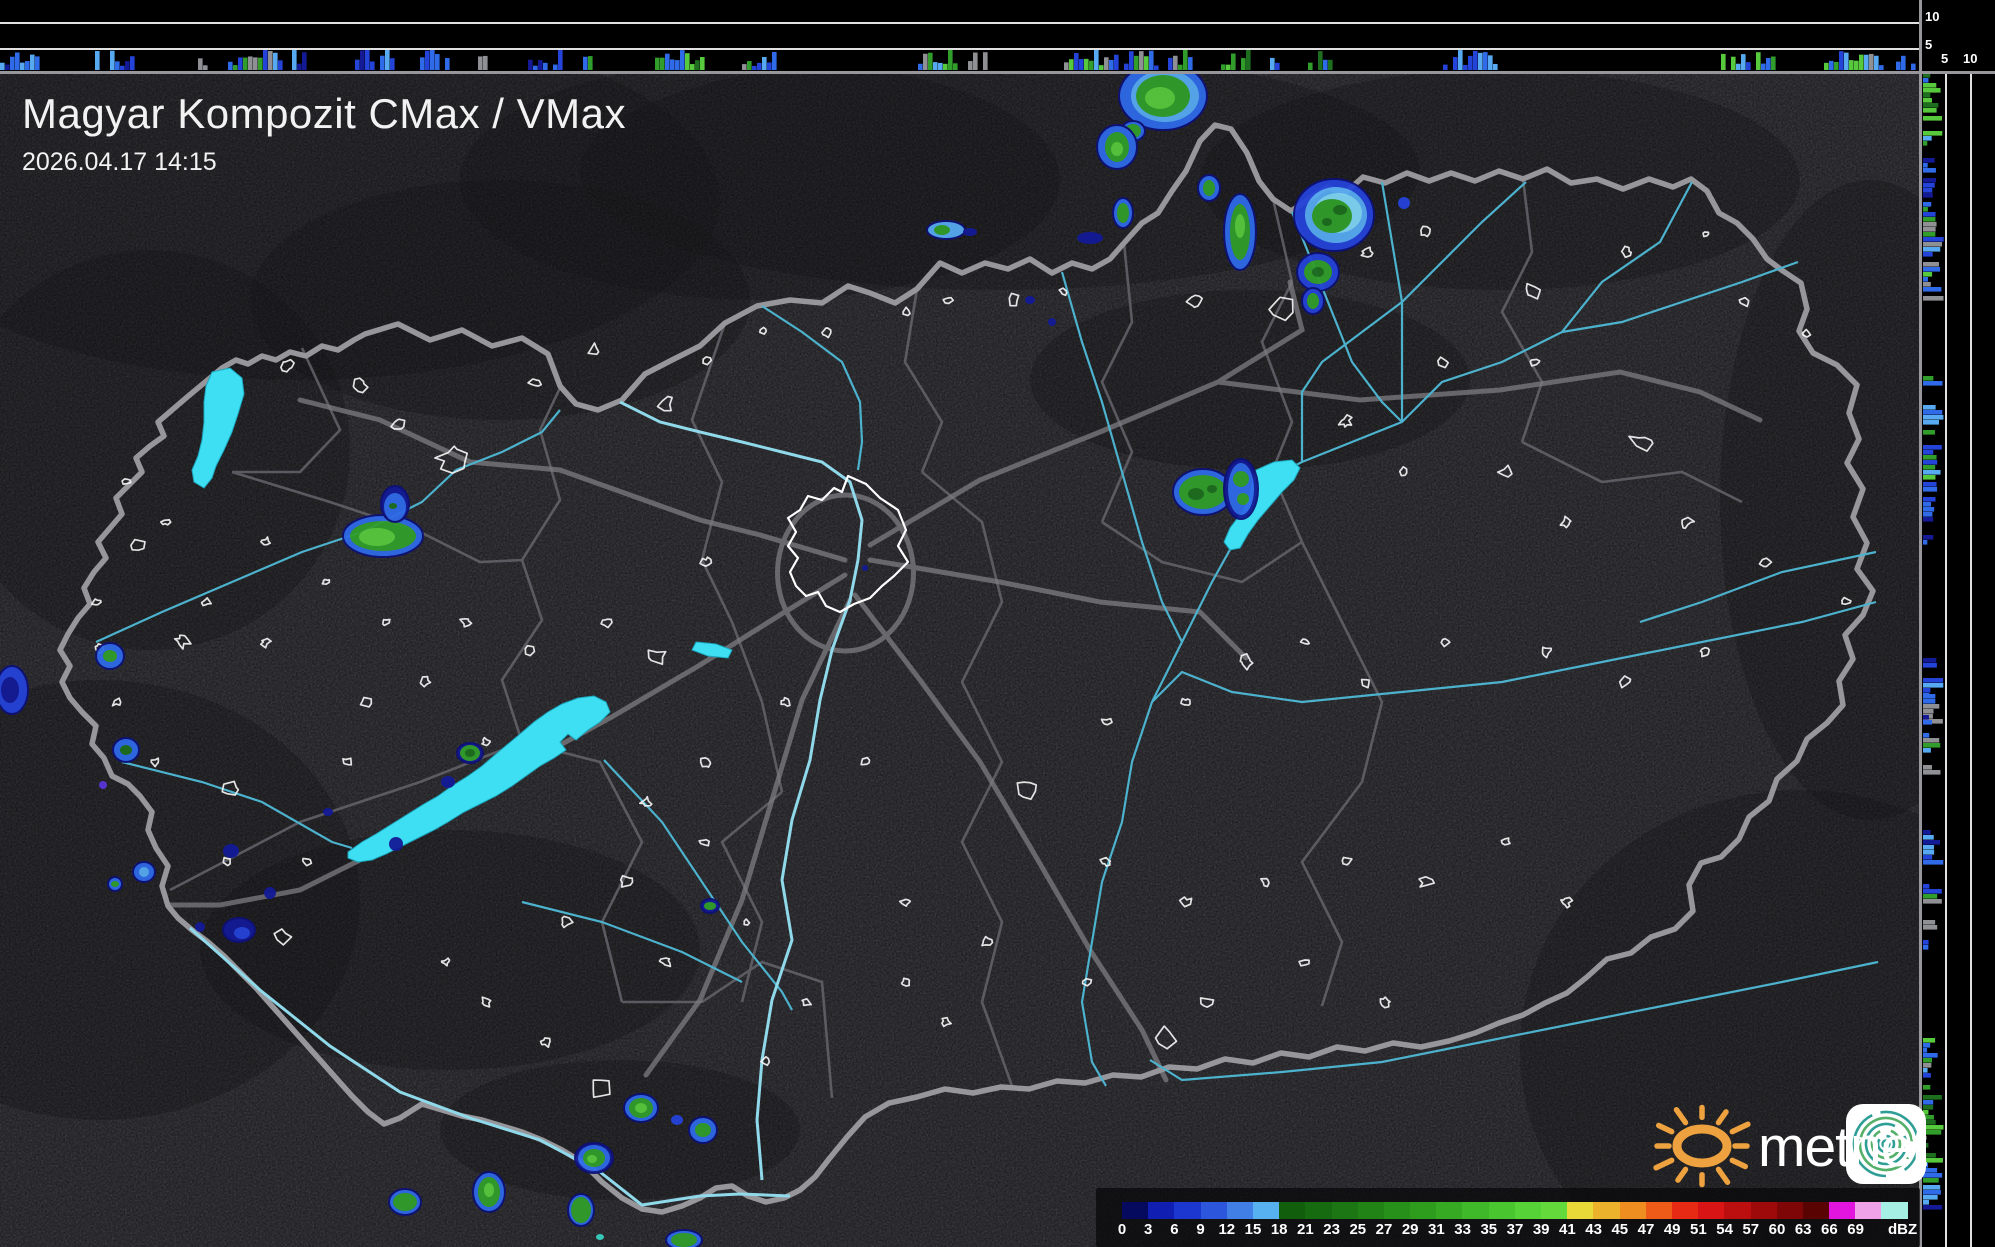  What do you see at coordinates (1903, 1229) in the screenshot?
I see `legend-unit-label: dBZ` at bounding box center [1903, 1229].